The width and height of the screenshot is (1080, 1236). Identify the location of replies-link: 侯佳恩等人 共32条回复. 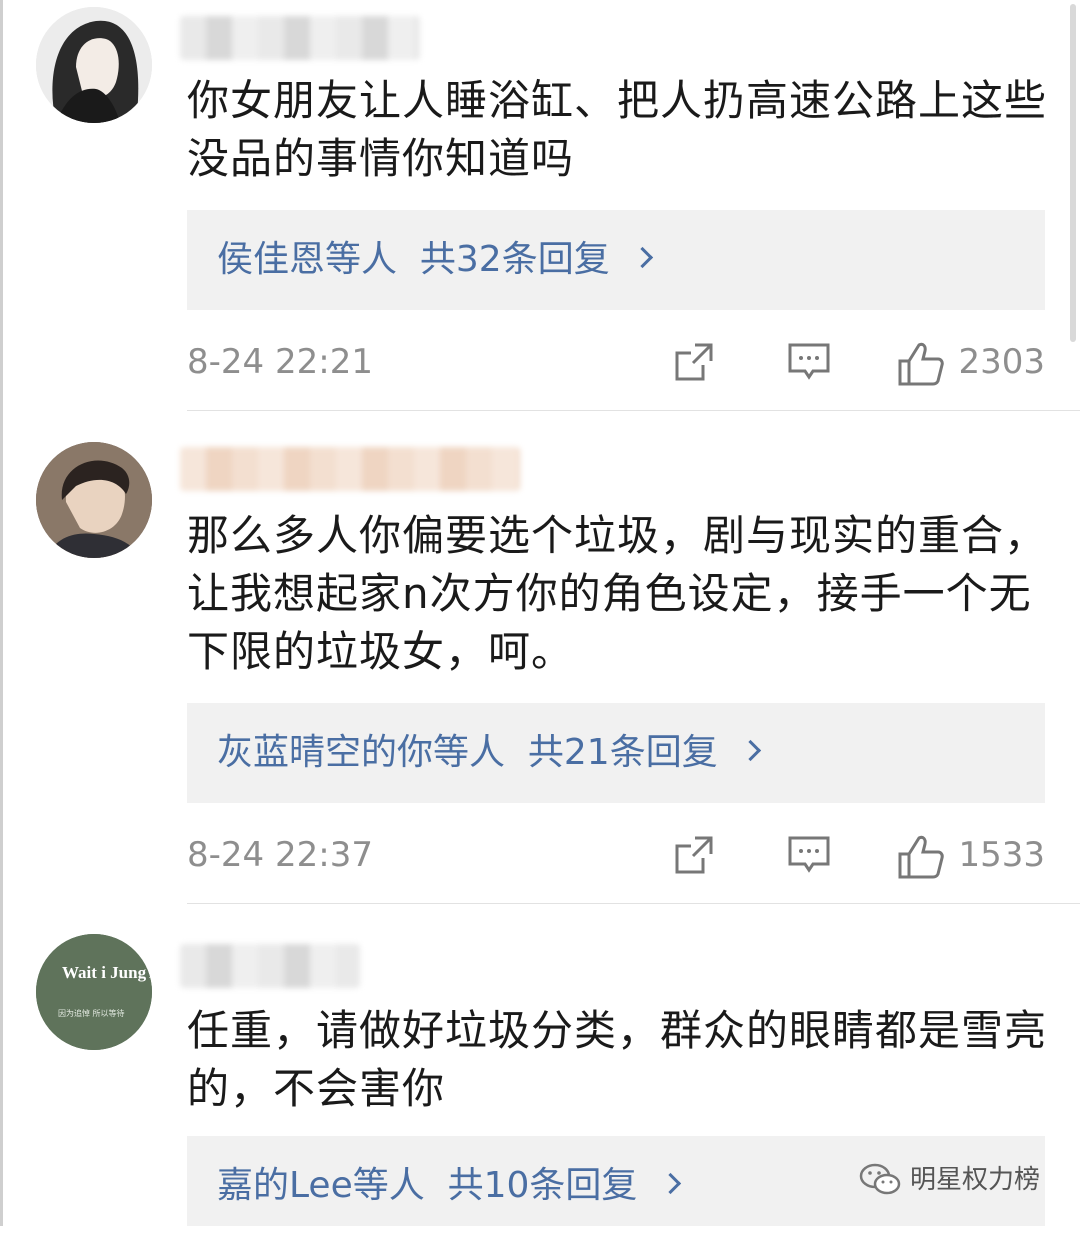
(616, 260).